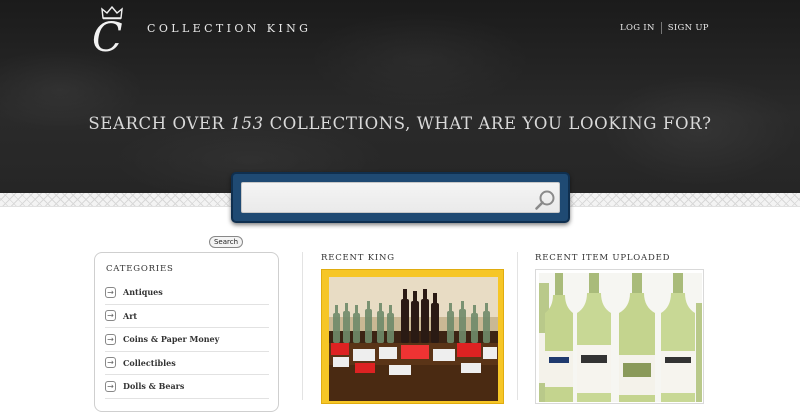 The height and width of the screenshot is (412, 800). I want to click on category-label: Coins & Paper Money, so click(171, 339).